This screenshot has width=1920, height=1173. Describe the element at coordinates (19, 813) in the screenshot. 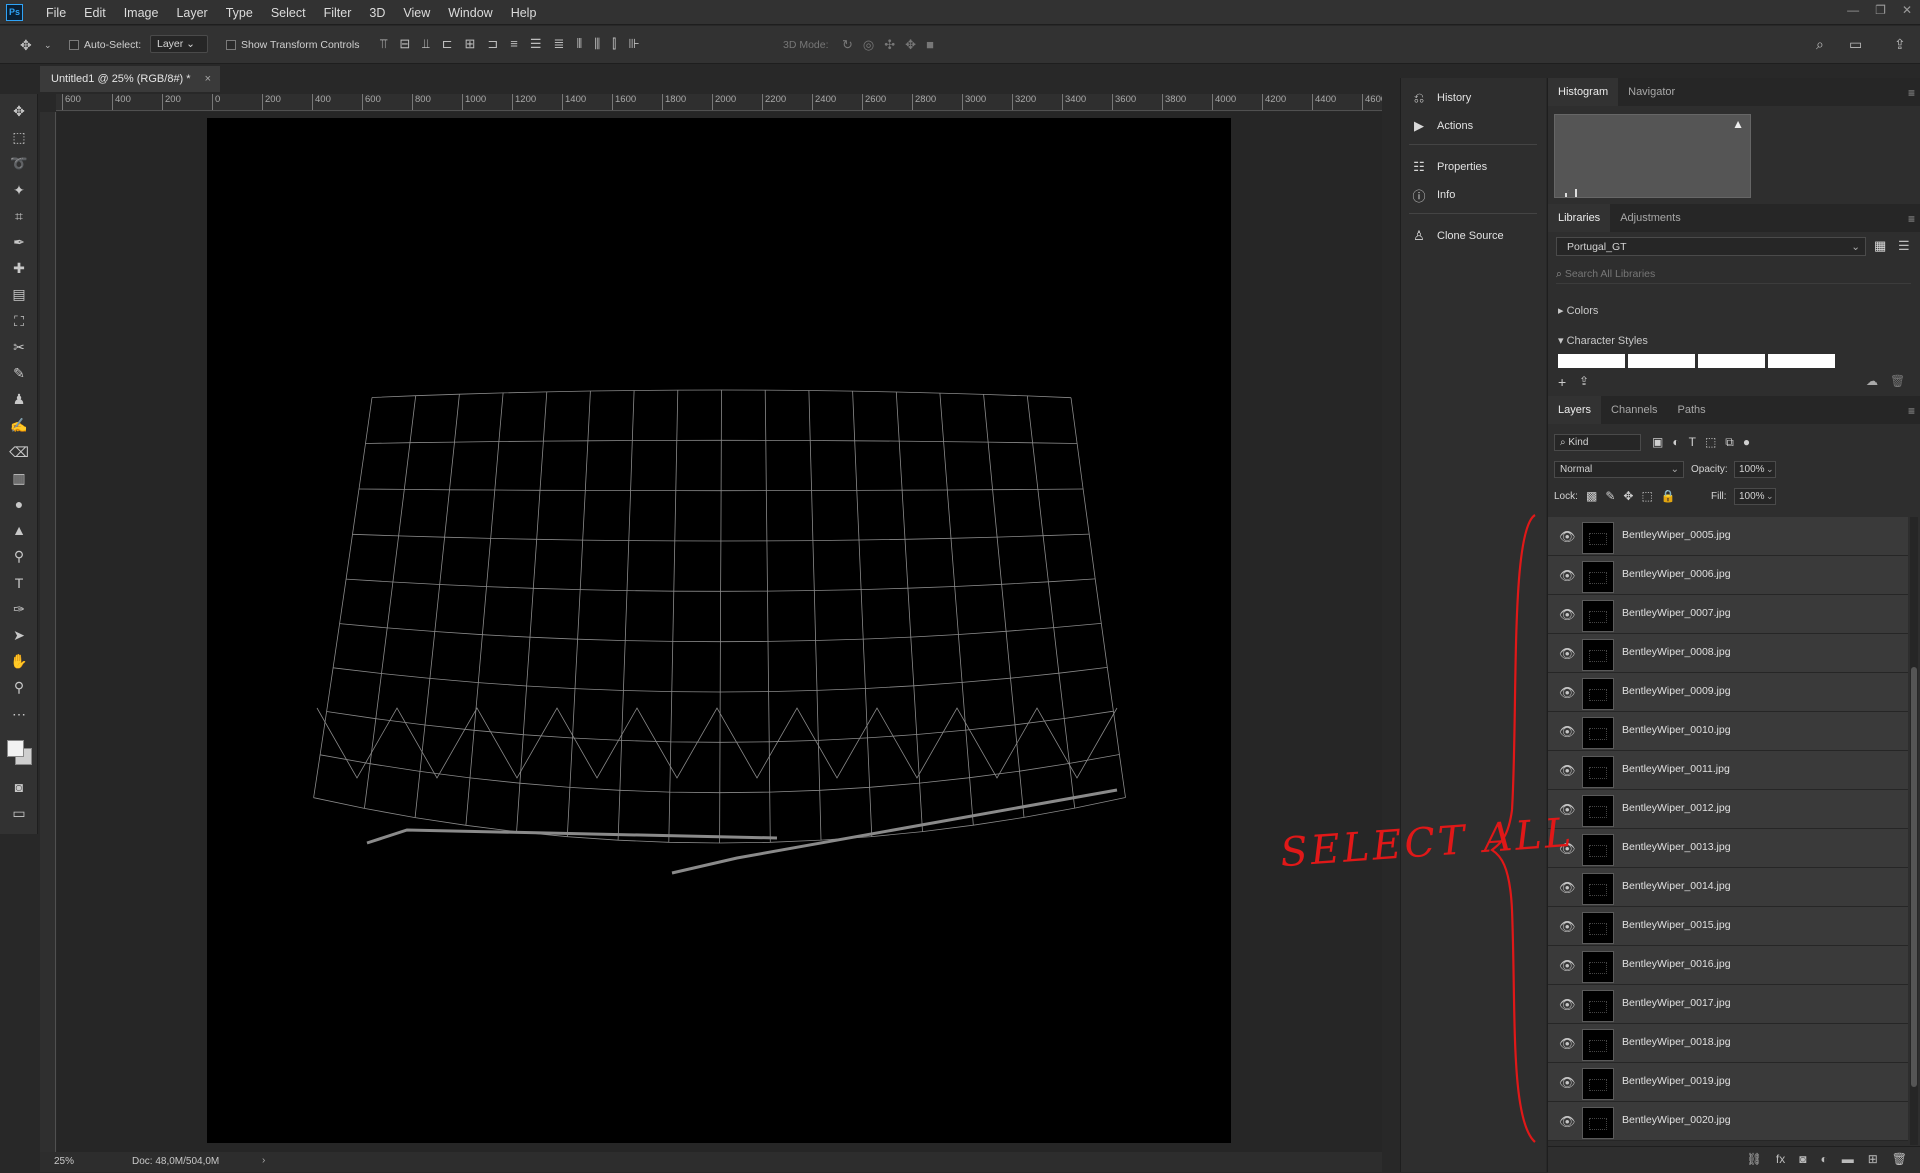

I see `screen-mode-icon: ▭` at that location.